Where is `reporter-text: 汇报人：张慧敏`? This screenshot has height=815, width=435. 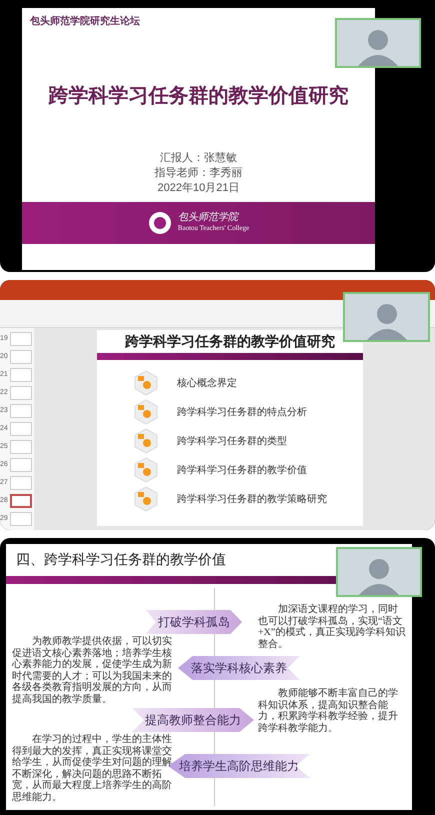 reporter-text: 汇报人：张慧敏 is located at coordinates (198, 158).